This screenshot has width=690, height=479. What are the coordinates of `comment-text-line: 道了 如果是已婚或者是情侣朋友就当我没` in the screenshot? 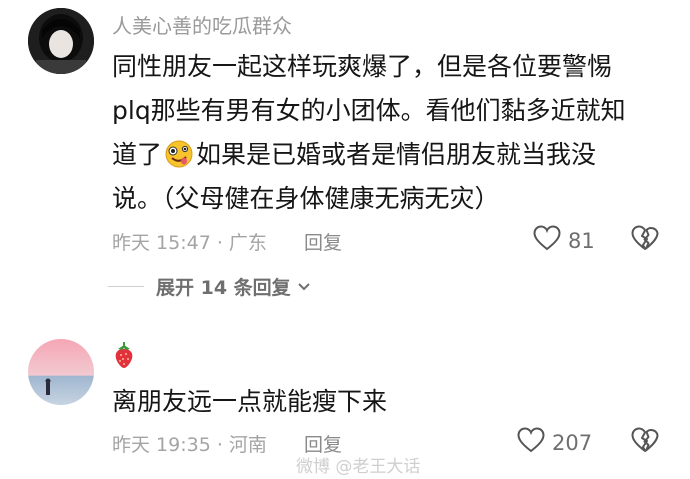 It's located at (354, 158).